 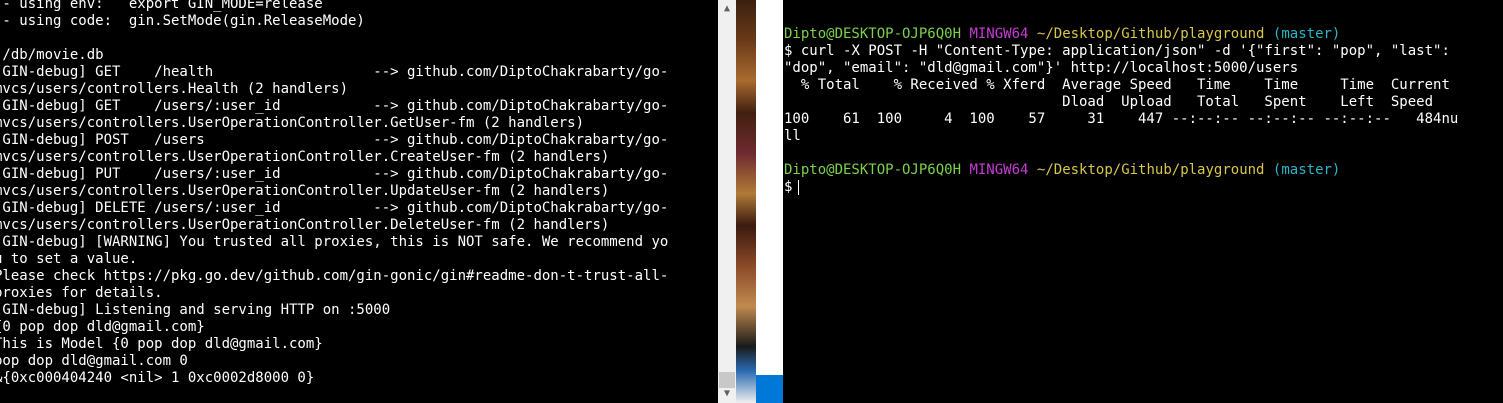 What do you see at coordinates (94, 361) in the screenshot?
I see `terminal-line: pop dop dld@gmail.com 0` at bounding box center [94, 361].